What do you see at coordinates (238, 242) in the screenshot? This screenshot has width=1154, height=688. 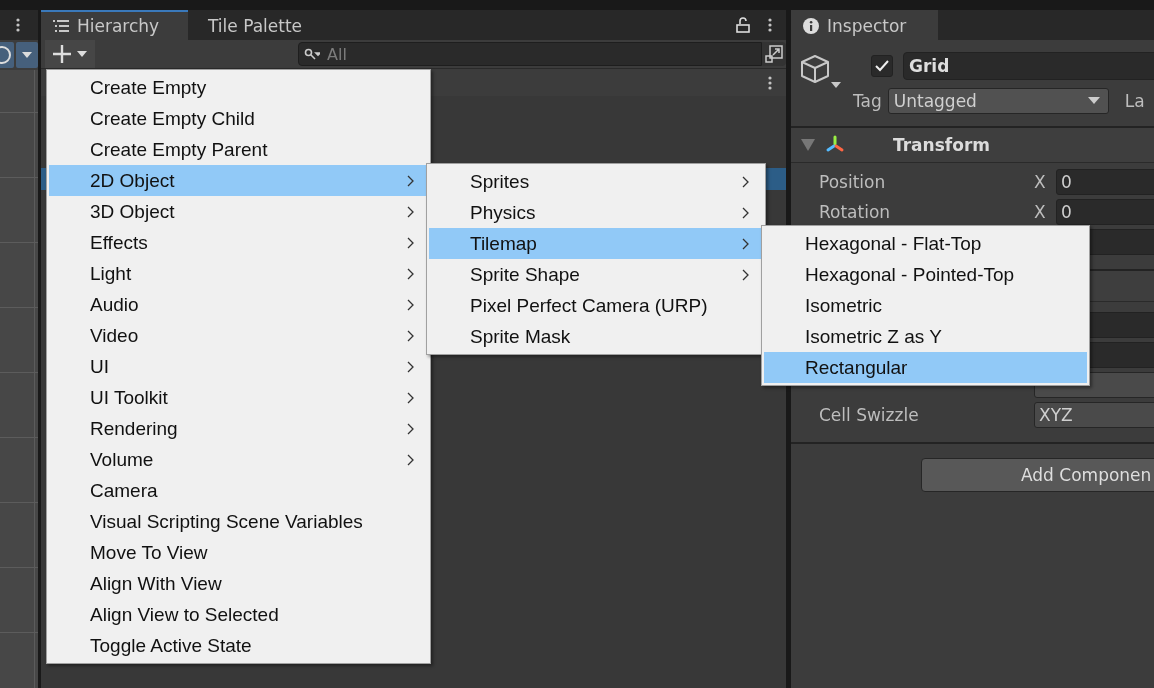 I see `menu-item: Effects` at bounding box center [238, 242].